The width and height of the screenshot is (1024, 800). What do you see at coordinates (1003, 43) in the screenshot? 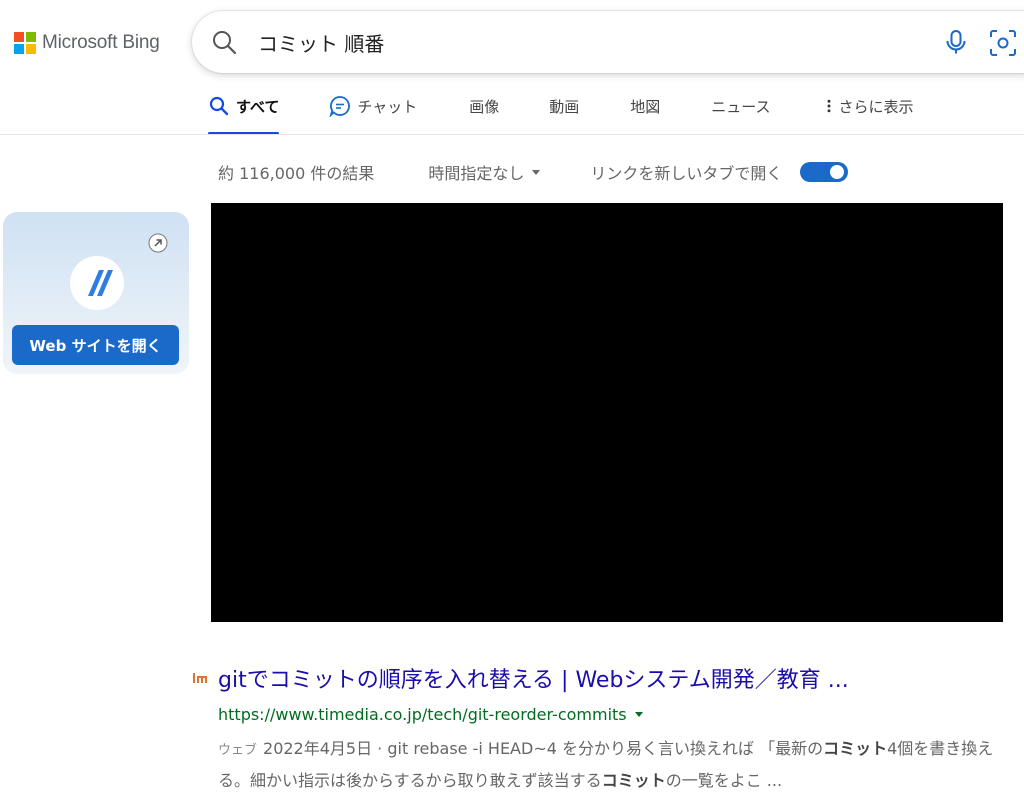
I see `visual-search-icon` at bounding box center [1003, 43].